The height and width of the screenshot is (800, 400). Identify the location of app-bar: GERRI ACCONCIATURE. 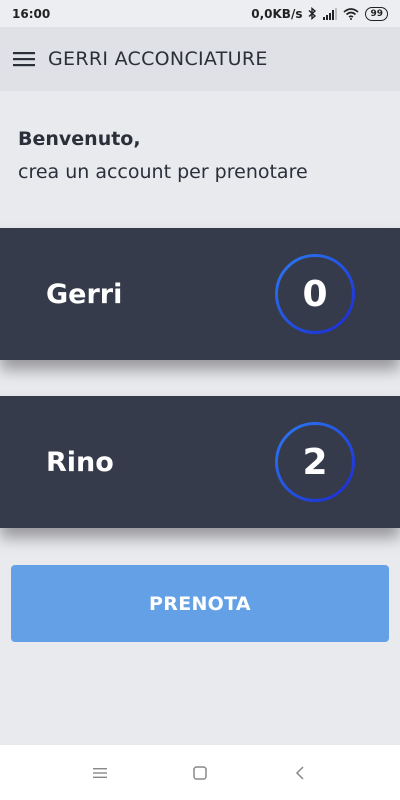
(200, 59).